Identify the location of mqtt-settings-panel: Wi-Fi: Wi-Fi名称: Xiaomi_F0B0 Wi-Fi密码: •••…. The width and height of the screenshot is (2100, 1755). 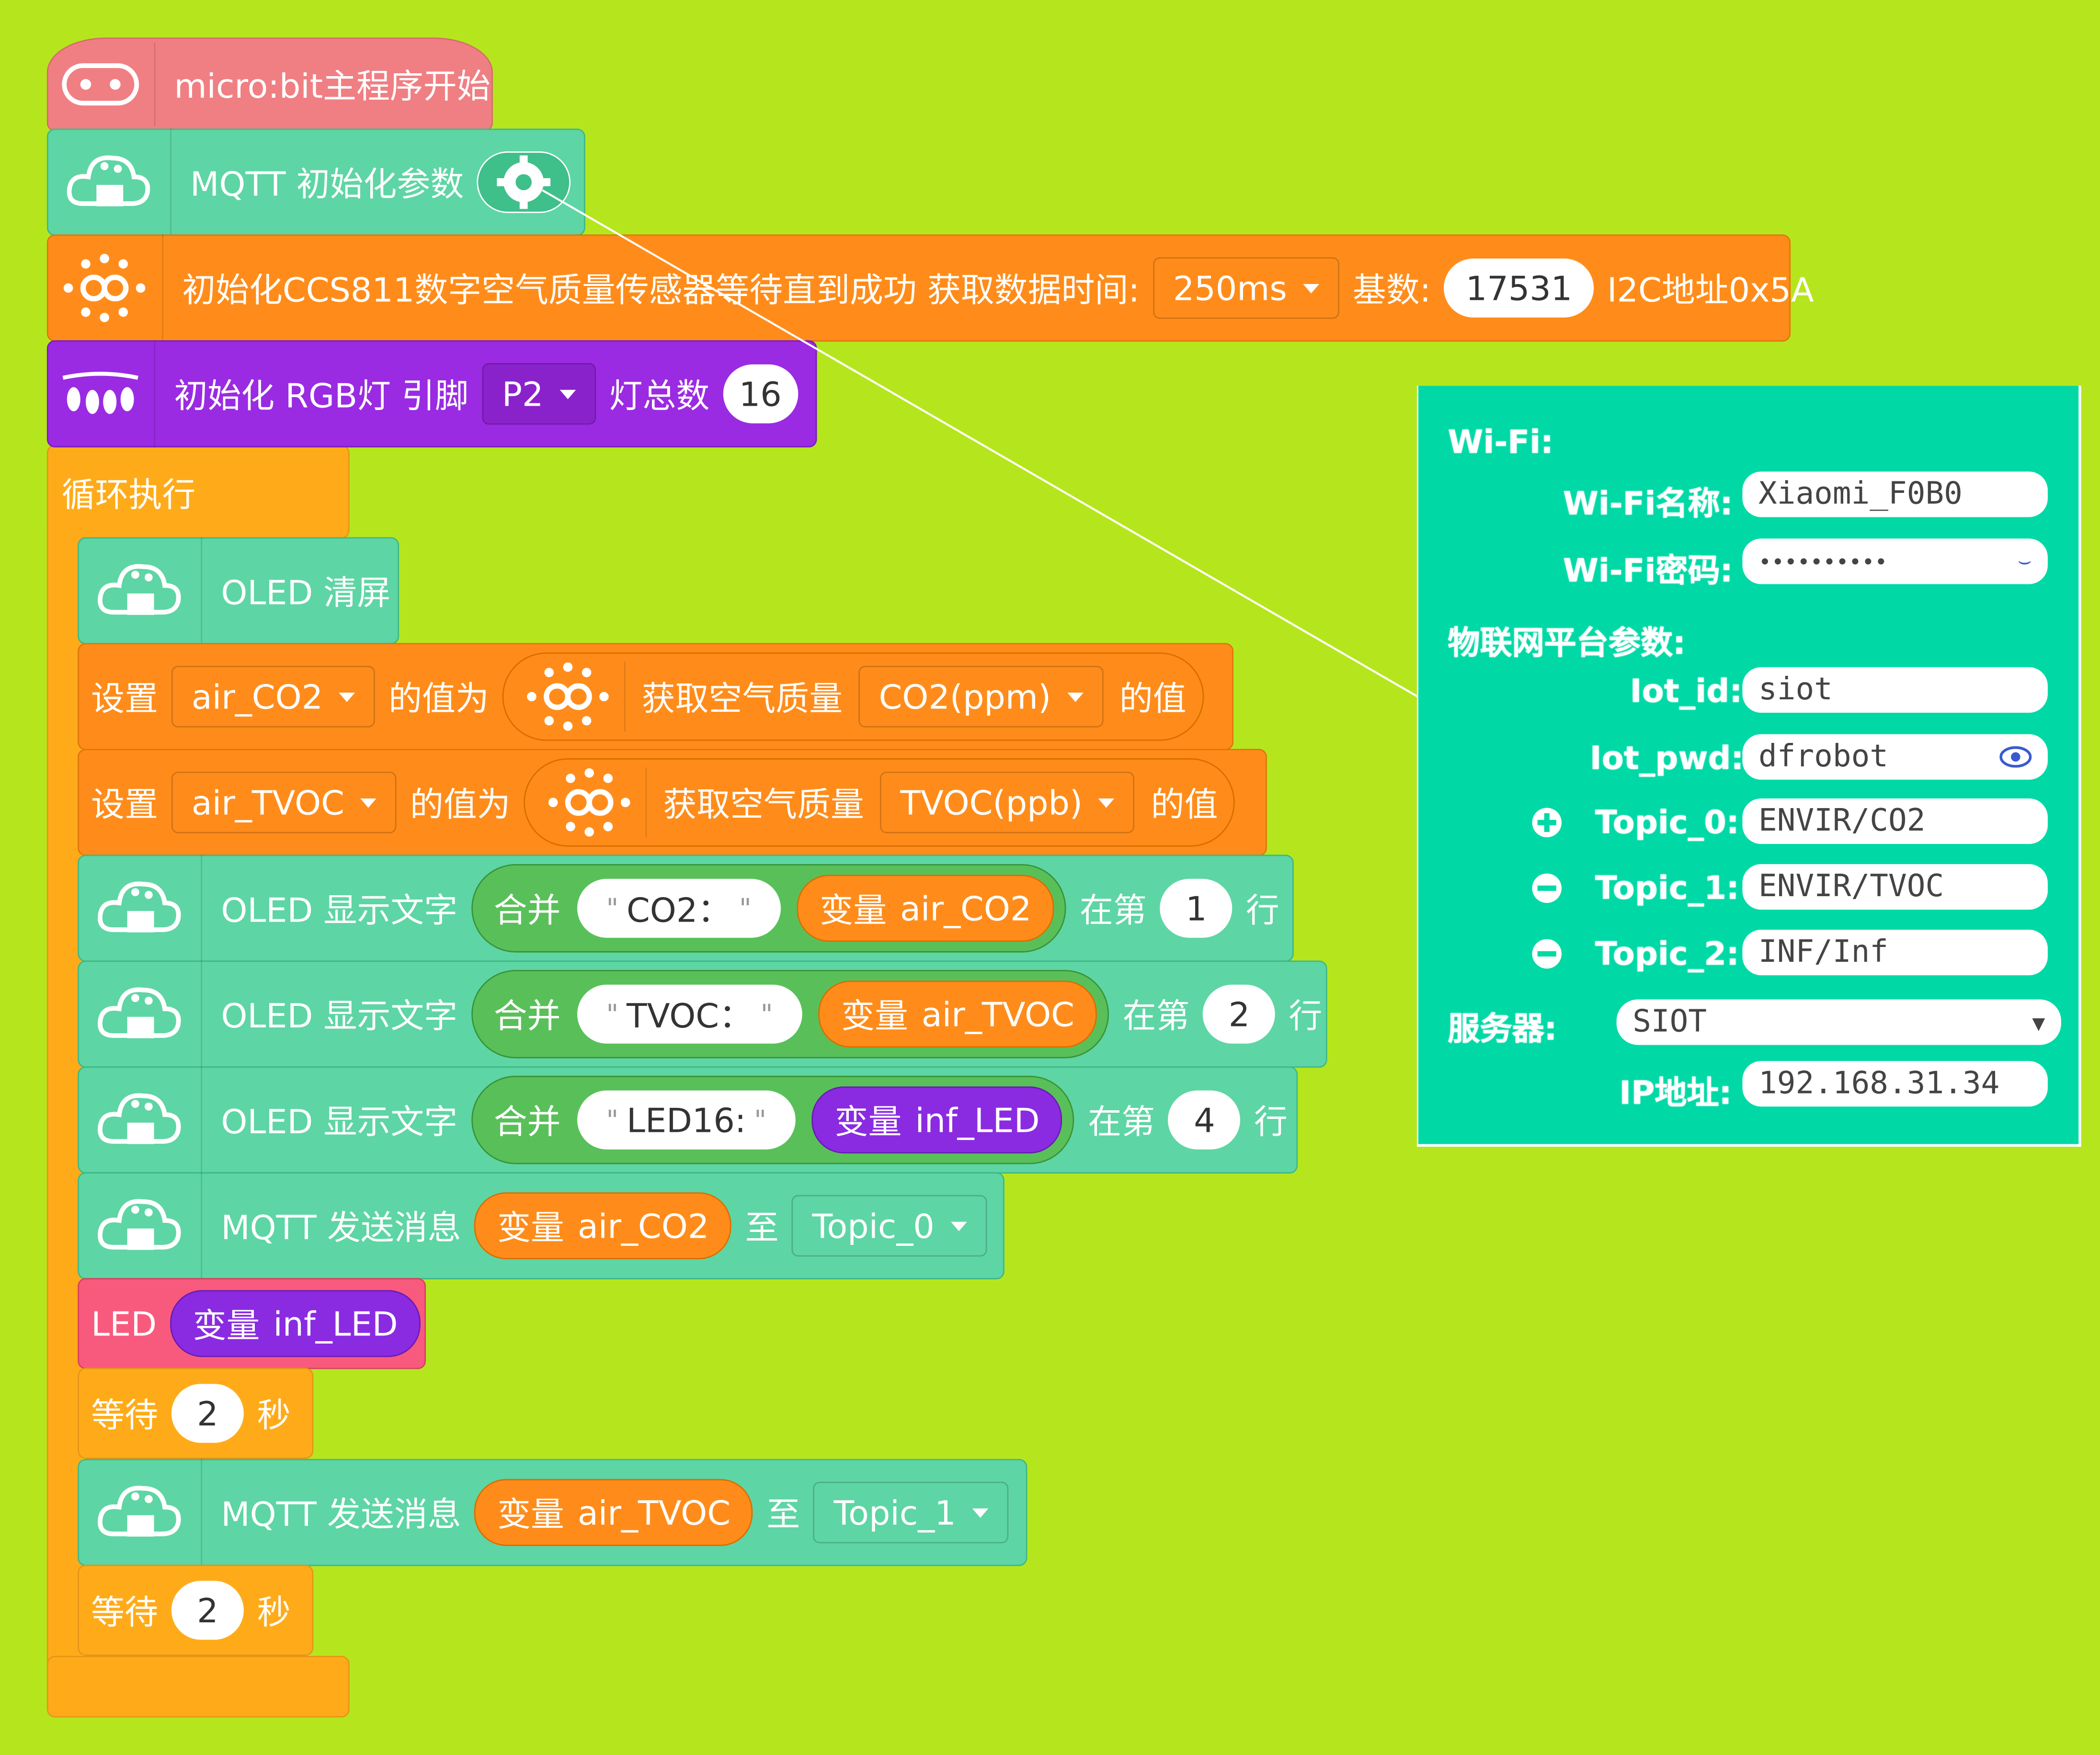
(1749, 766).